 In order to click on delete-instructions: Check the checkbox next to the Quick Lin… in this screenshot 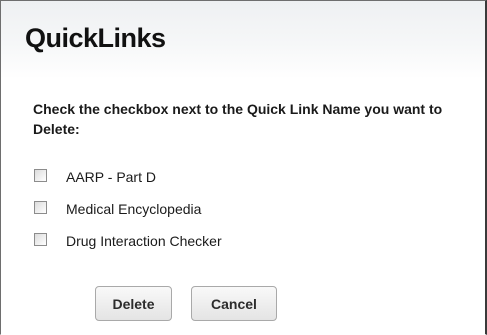, I will do `click(238, 119)`.